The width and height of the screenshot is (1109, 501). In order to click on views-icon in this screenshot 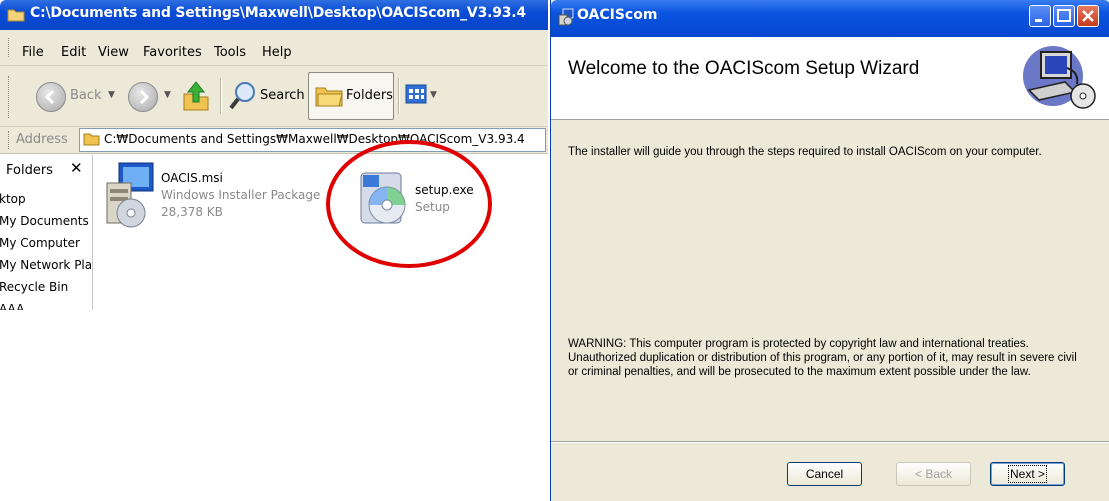, I will do `click(416, 94)`.